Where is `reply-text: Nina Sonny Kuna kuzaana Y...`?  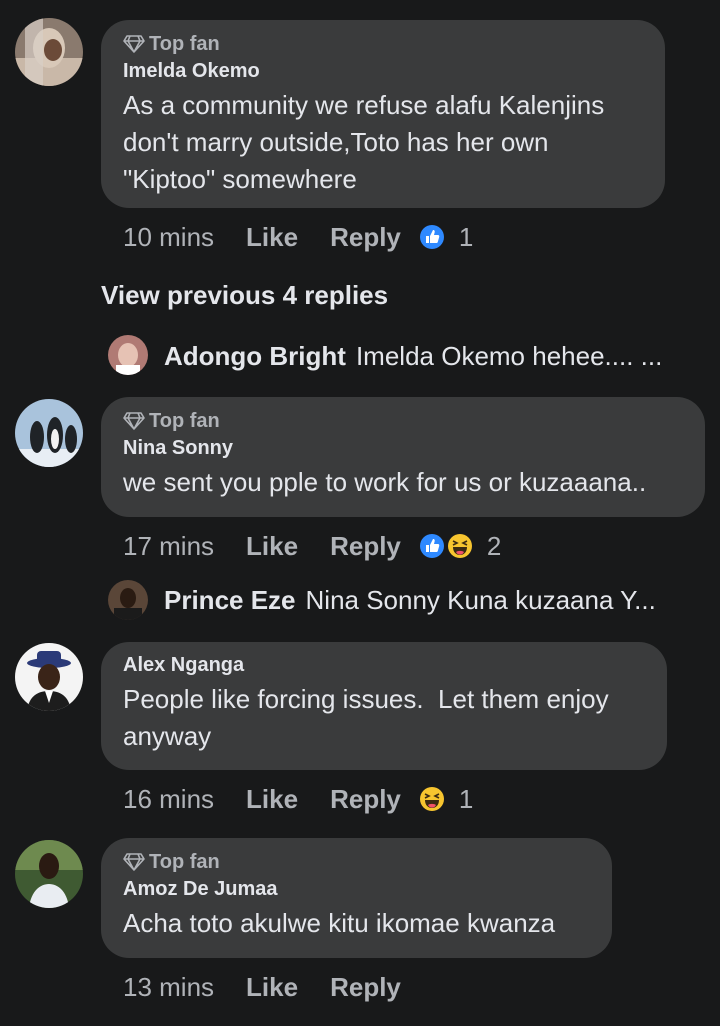 reply-text: Nina Sonny Kuna kuzaana Y... is located at coordinates (480, 600).